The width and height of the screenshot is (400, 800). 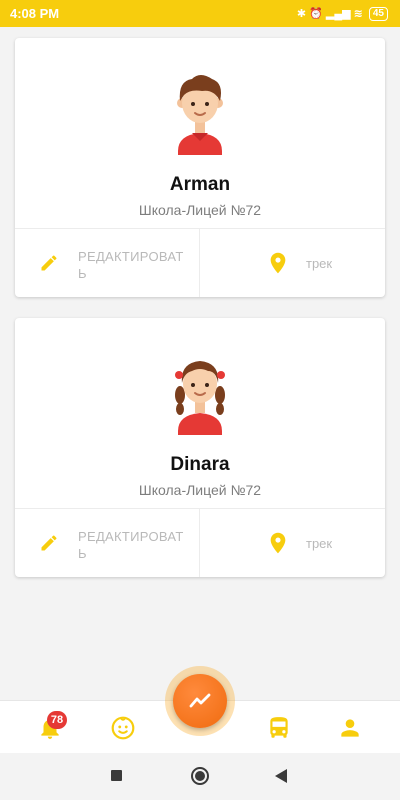 I want to click on status-indicators: ✱ ⏰ ▂▄▆ ≋ 45, so click(x=342, y=13).